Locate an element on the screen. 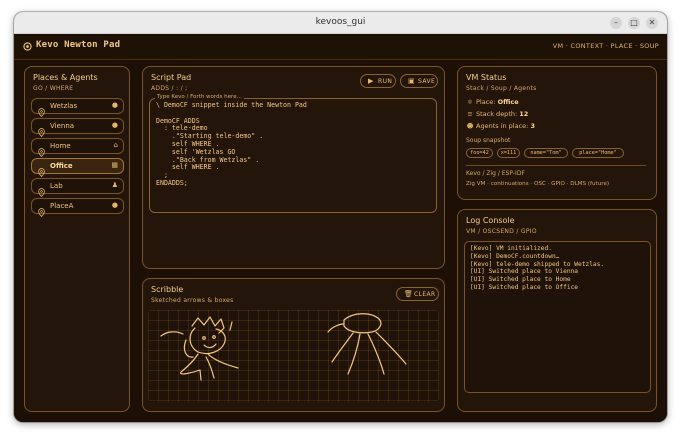 The image size is (680, 436). vm-status-subtitle: Stack / Soup / Agents is located at coordinates (501, 88).